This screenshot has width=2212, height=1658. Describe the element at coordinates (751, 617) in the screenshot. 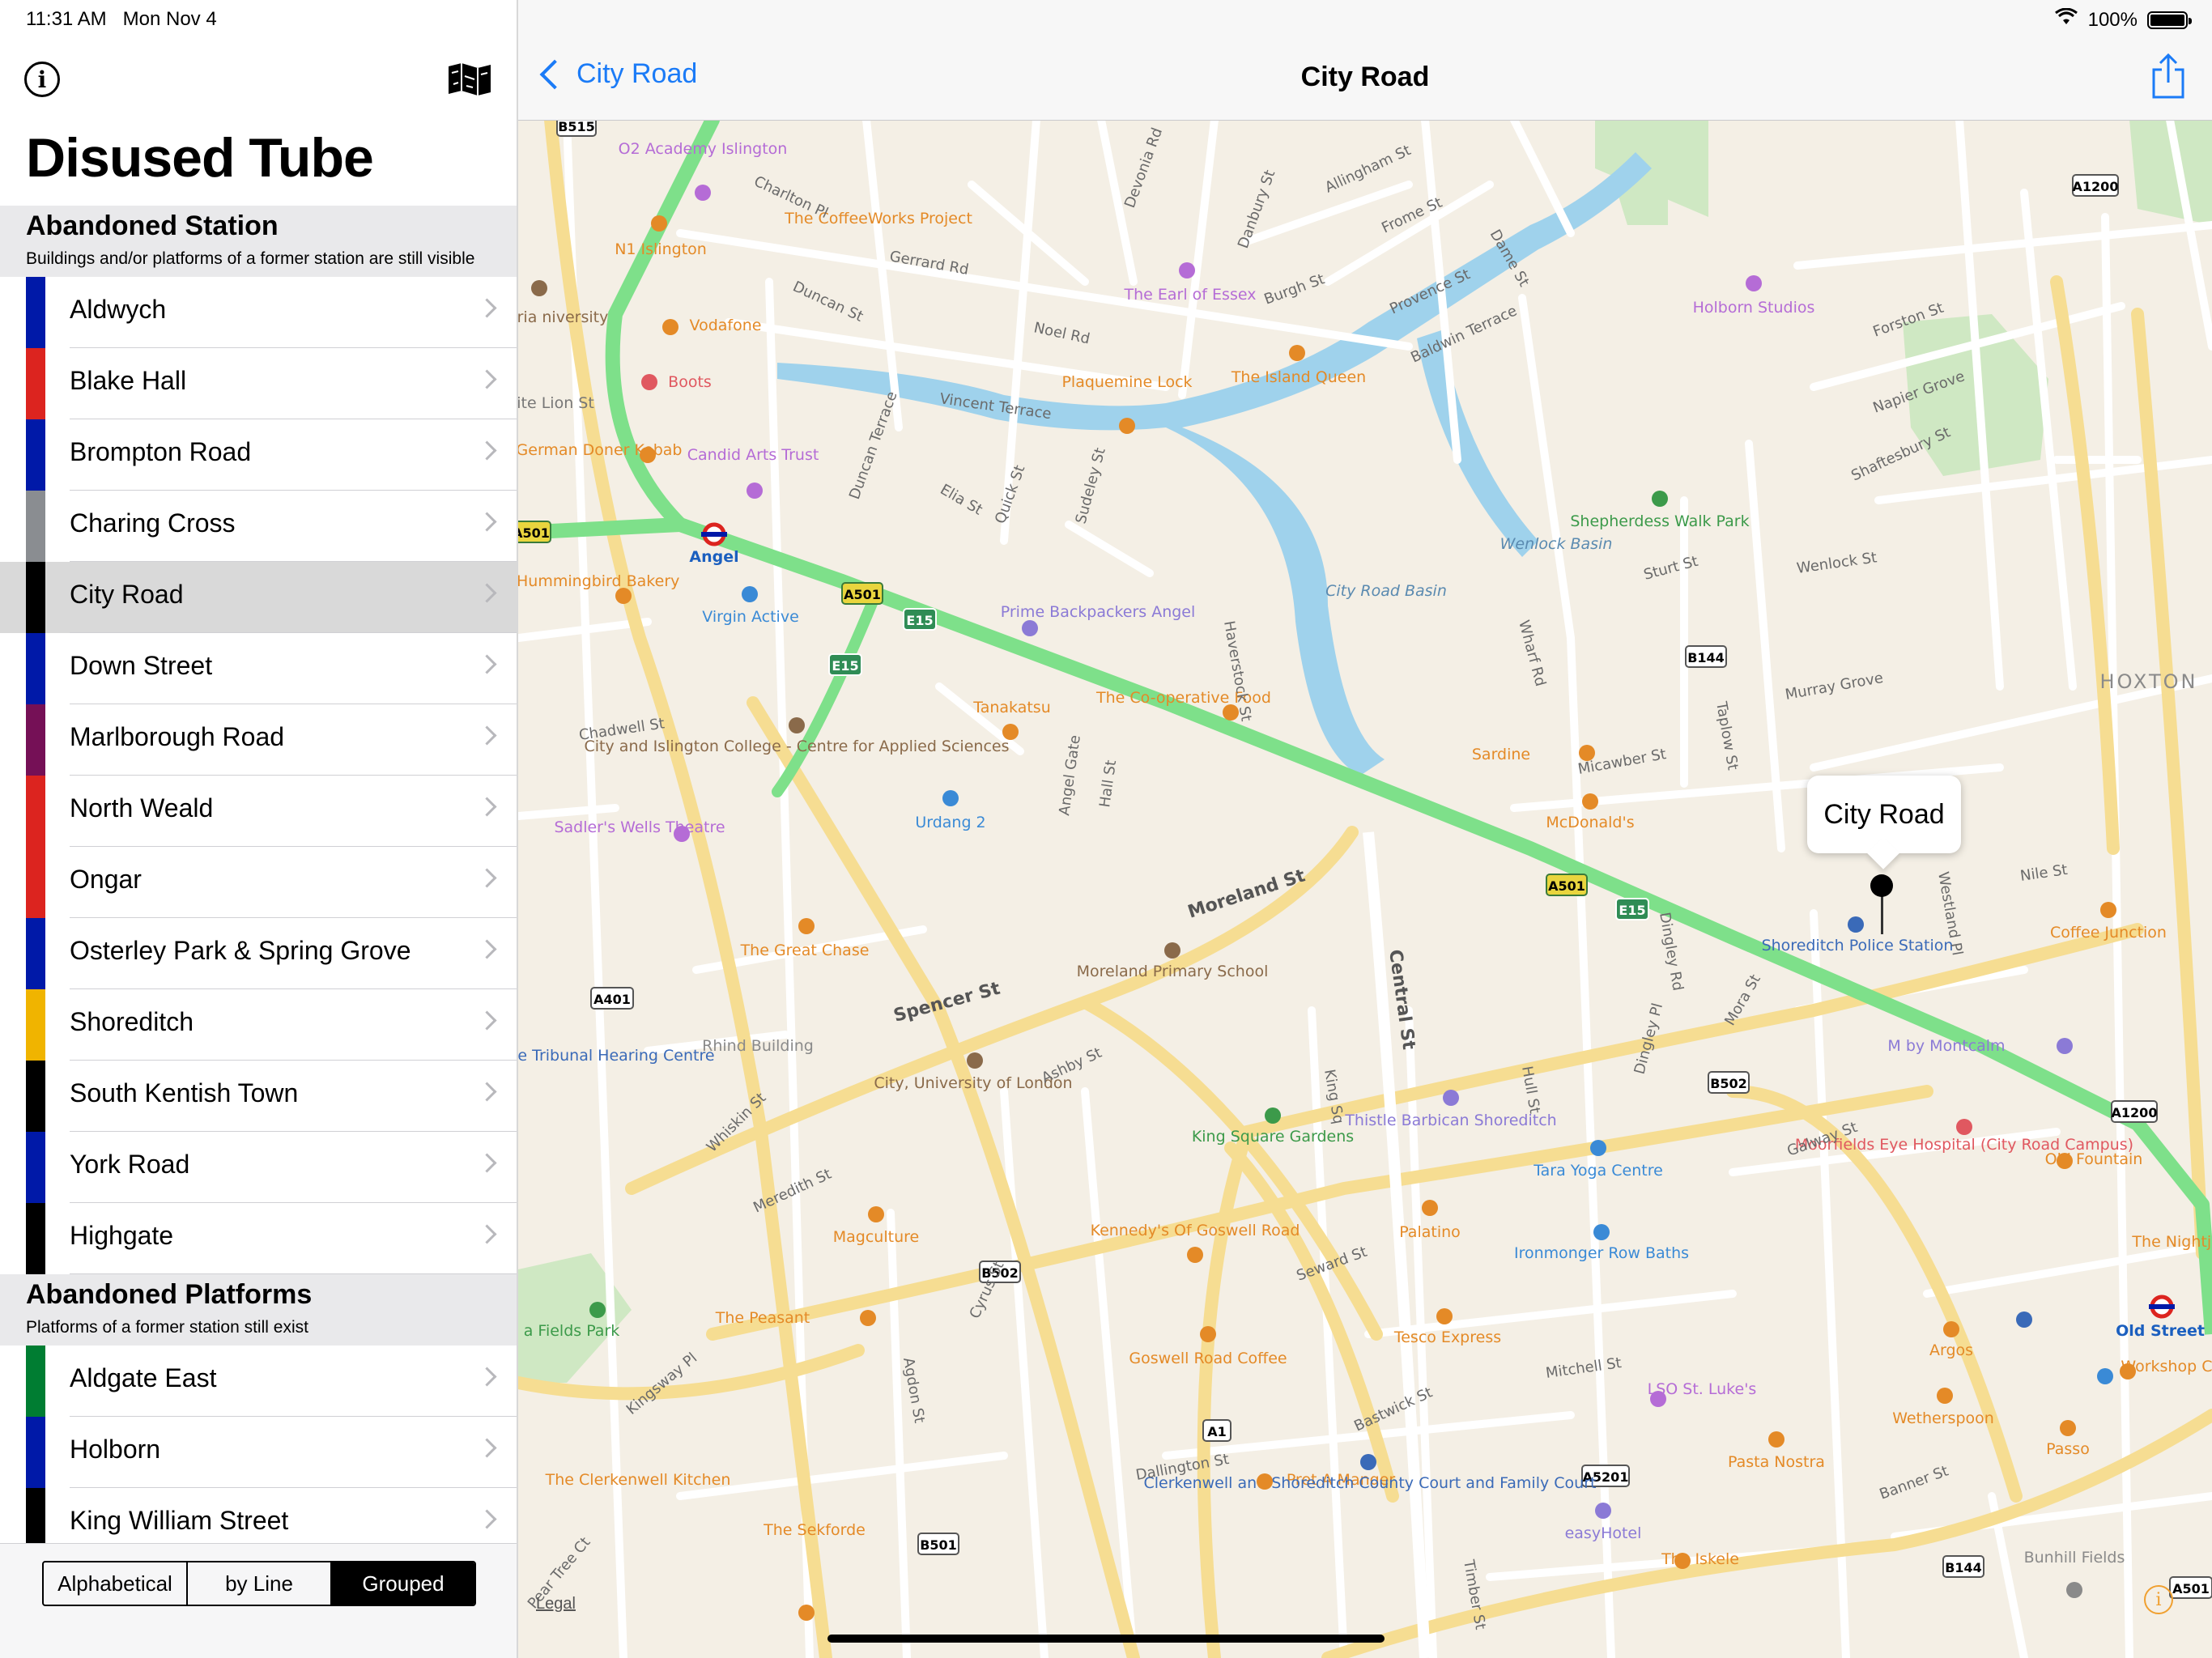

I see `poi-label: Virgin Active` at that location.